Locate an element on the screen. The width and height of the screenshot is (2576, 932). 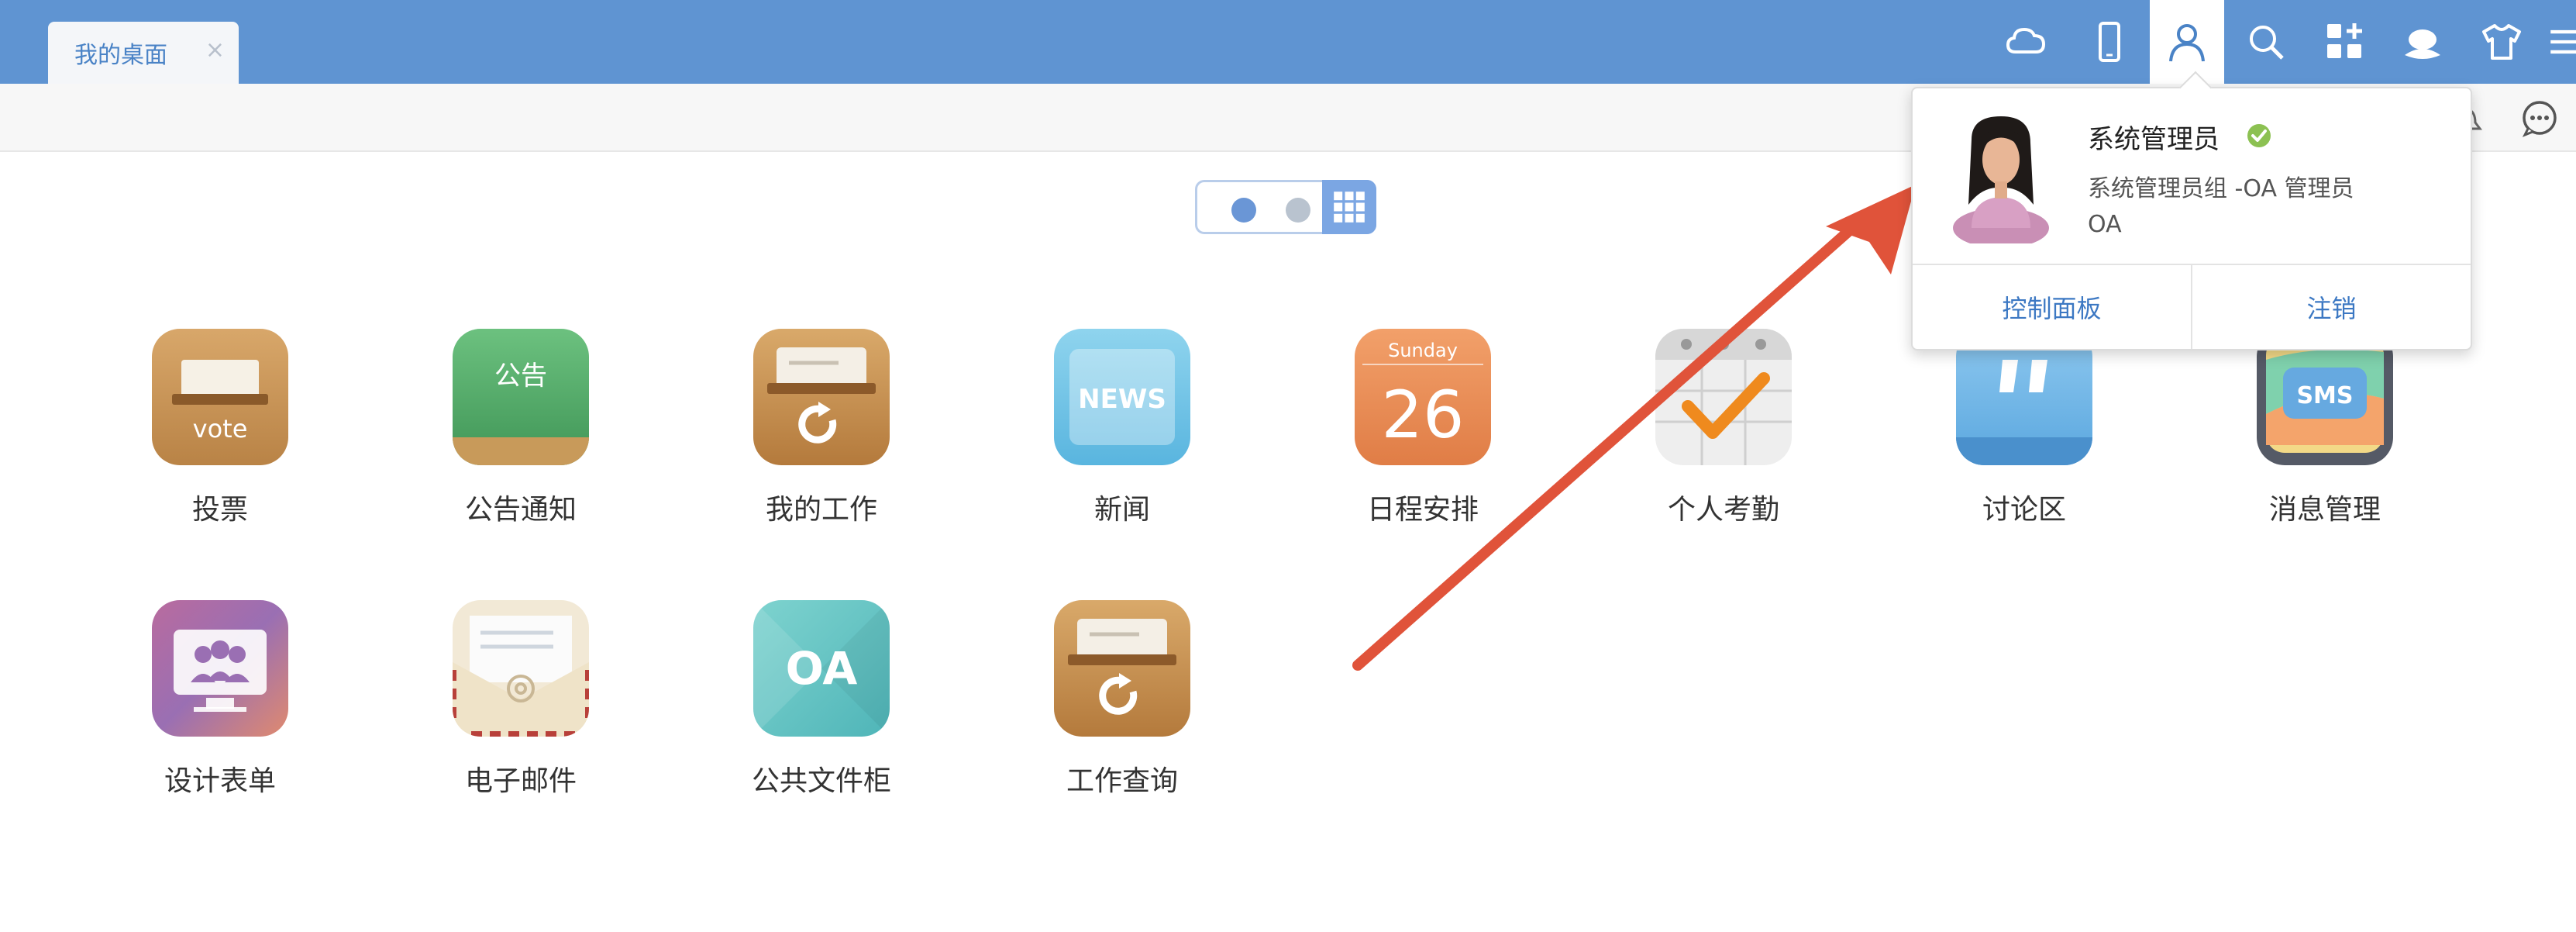
avatar is located at coordinates (2001, 179).